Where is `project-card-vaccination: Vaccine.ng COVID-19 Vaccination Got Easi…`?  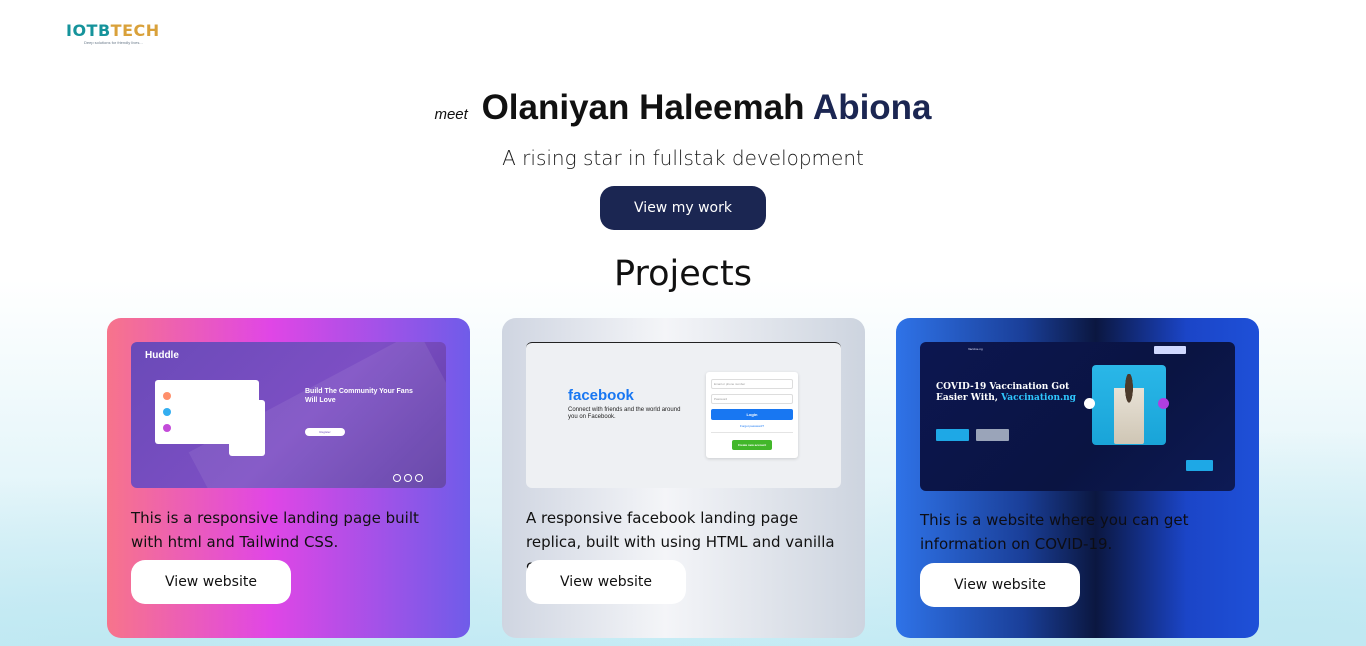
project-card-vaccination: Vaccine.ng COVID-19 Vaccination Got Easi… is located at coordinates (1077, 478).